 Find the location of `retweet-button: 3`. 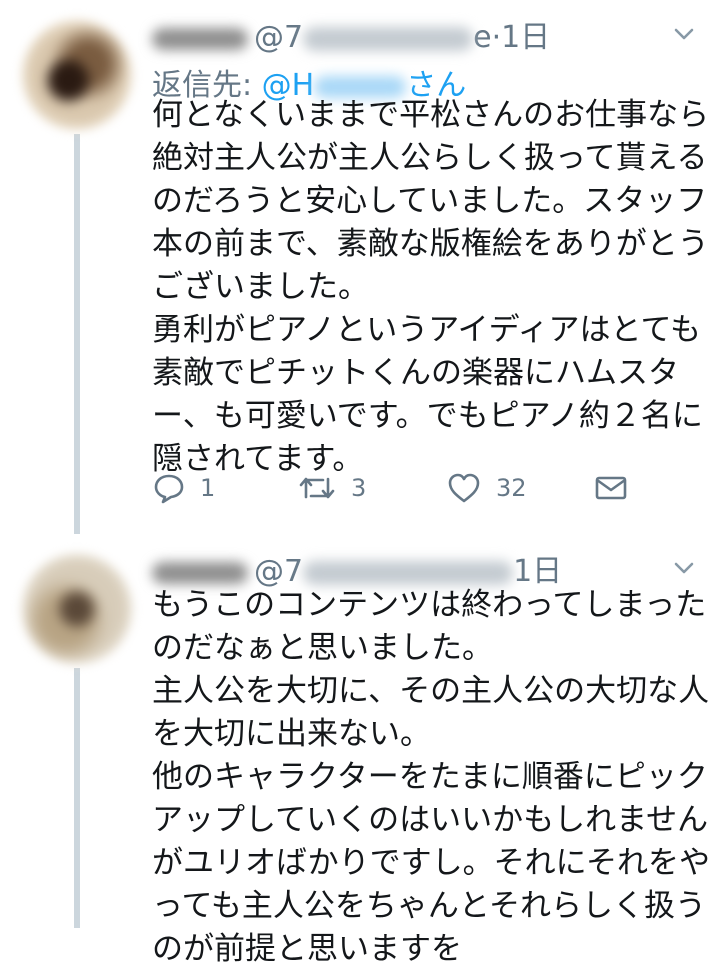

retweet-button: 3 is located at coordinates (331, 488).